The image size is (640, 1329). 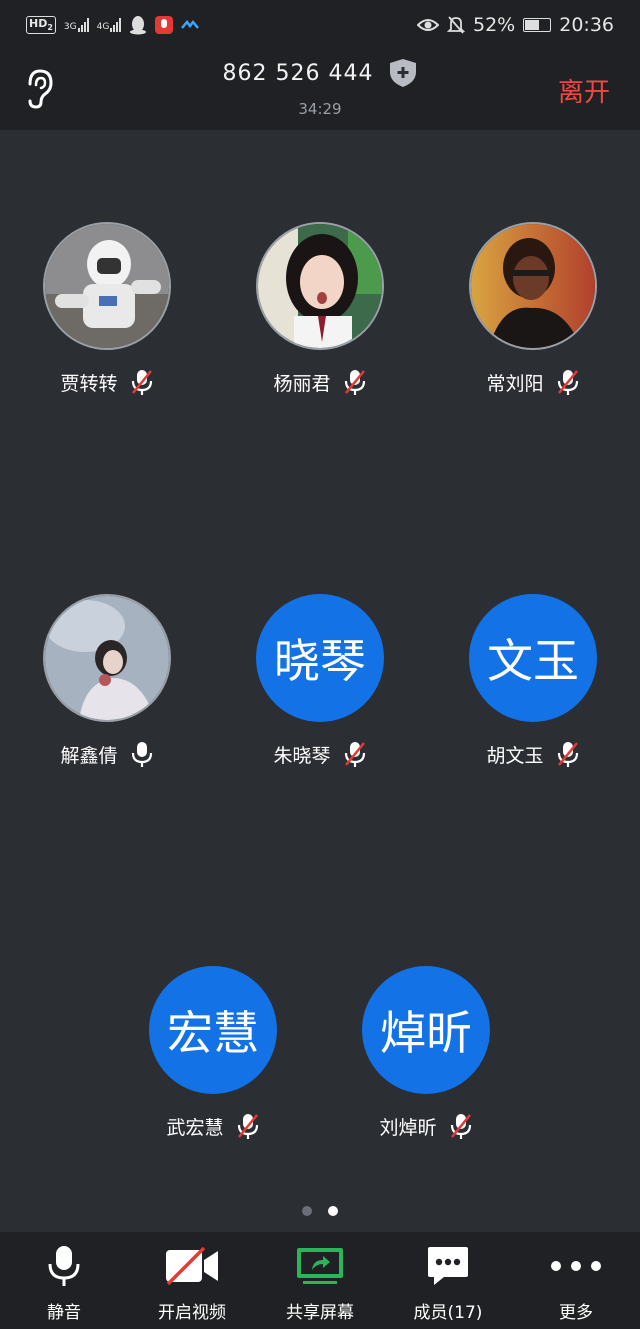 What do you see at coordinates (213, 1030) in the screenshot?
I see `avatar-text: 宏慧` at bounding box center [213, 1030].